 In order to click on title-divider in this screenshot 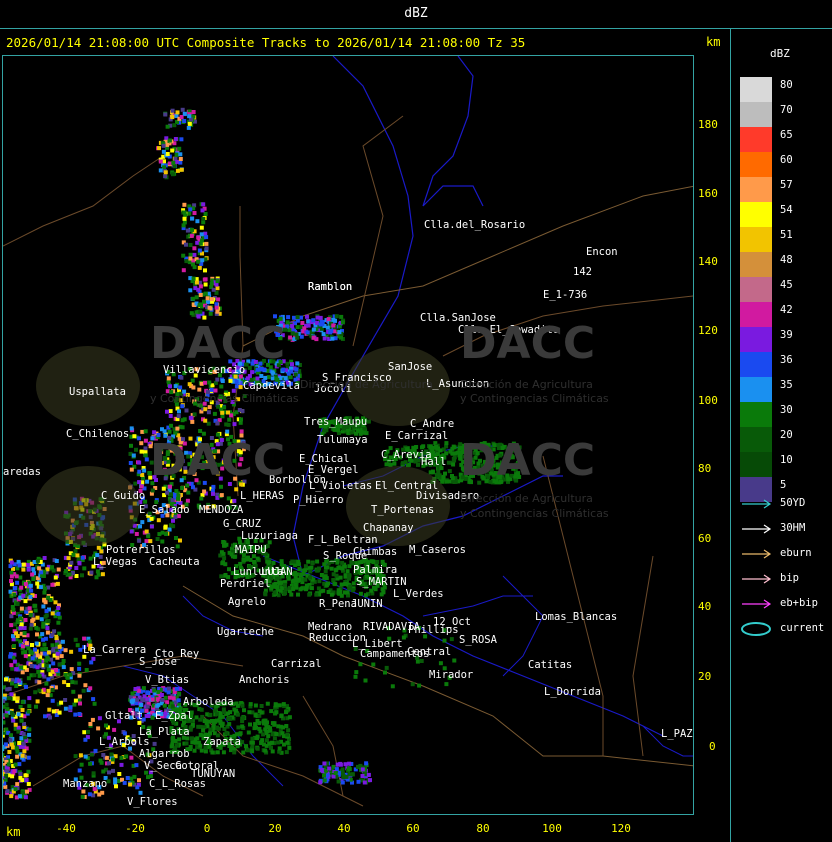, I will do `click(416, 28)`.